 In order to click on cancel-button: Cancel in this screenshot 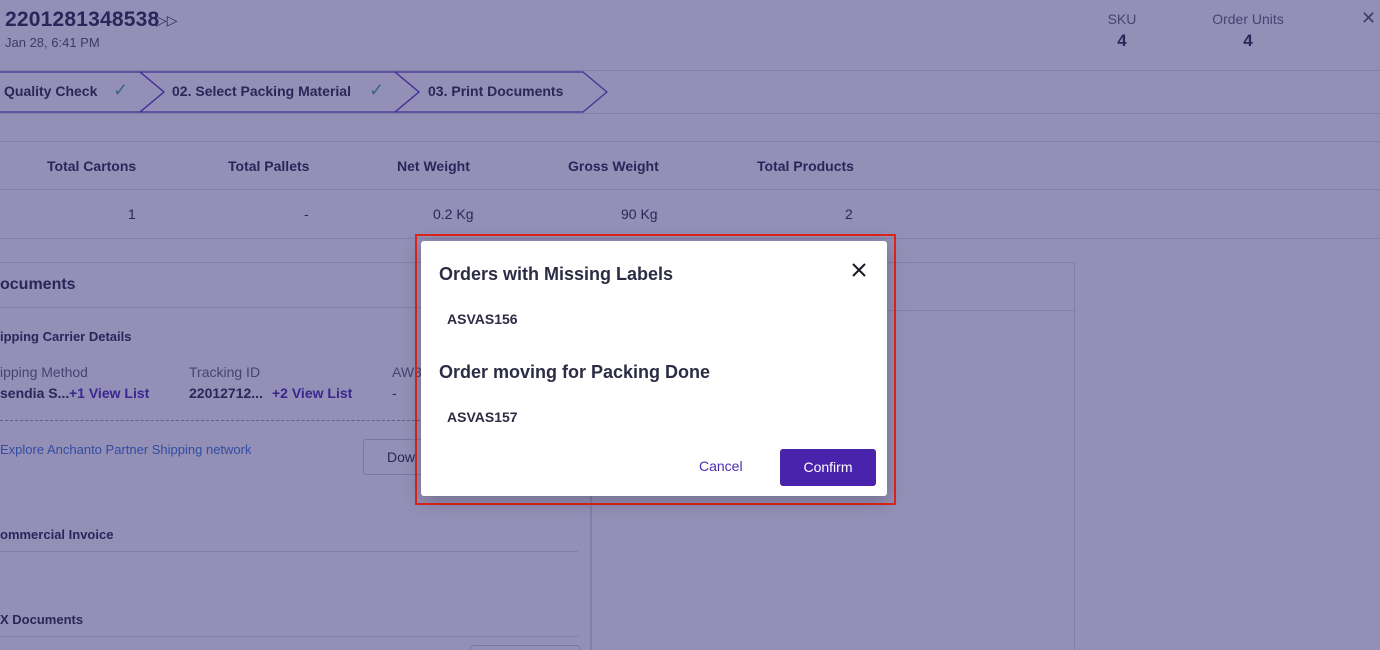, I will do `click(721, 466)`.